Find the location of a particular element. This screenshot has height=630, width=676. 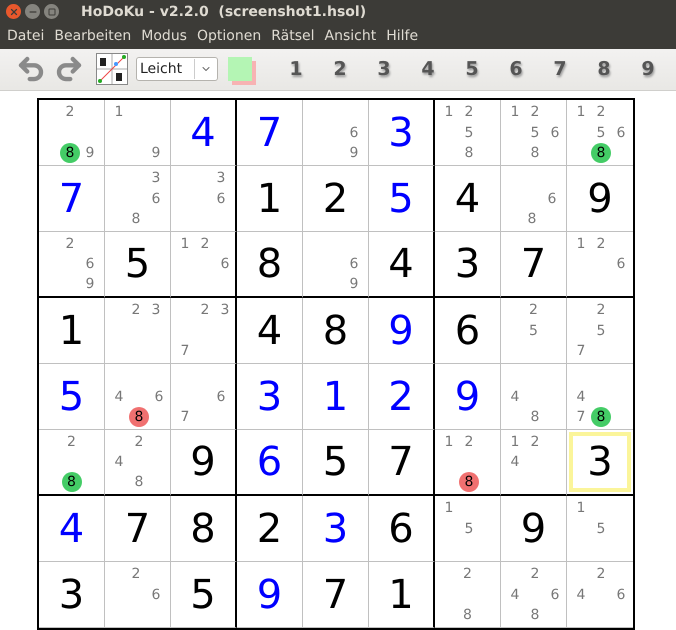

digit-filter-button: 8 is located at coordinates (604, 69).